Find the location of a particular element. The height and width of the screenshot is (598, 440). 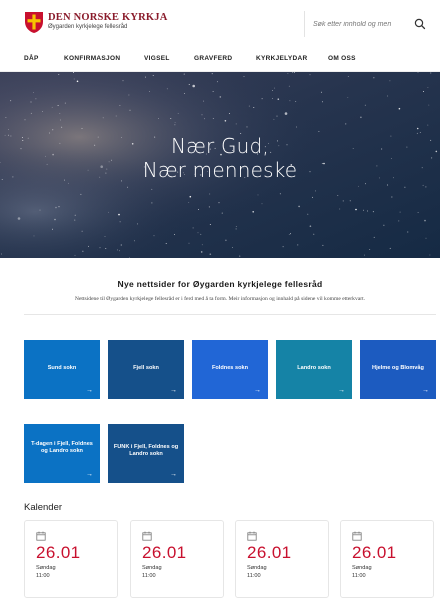

nav-item-dap: DÅP is located at coordinates (31, 58).